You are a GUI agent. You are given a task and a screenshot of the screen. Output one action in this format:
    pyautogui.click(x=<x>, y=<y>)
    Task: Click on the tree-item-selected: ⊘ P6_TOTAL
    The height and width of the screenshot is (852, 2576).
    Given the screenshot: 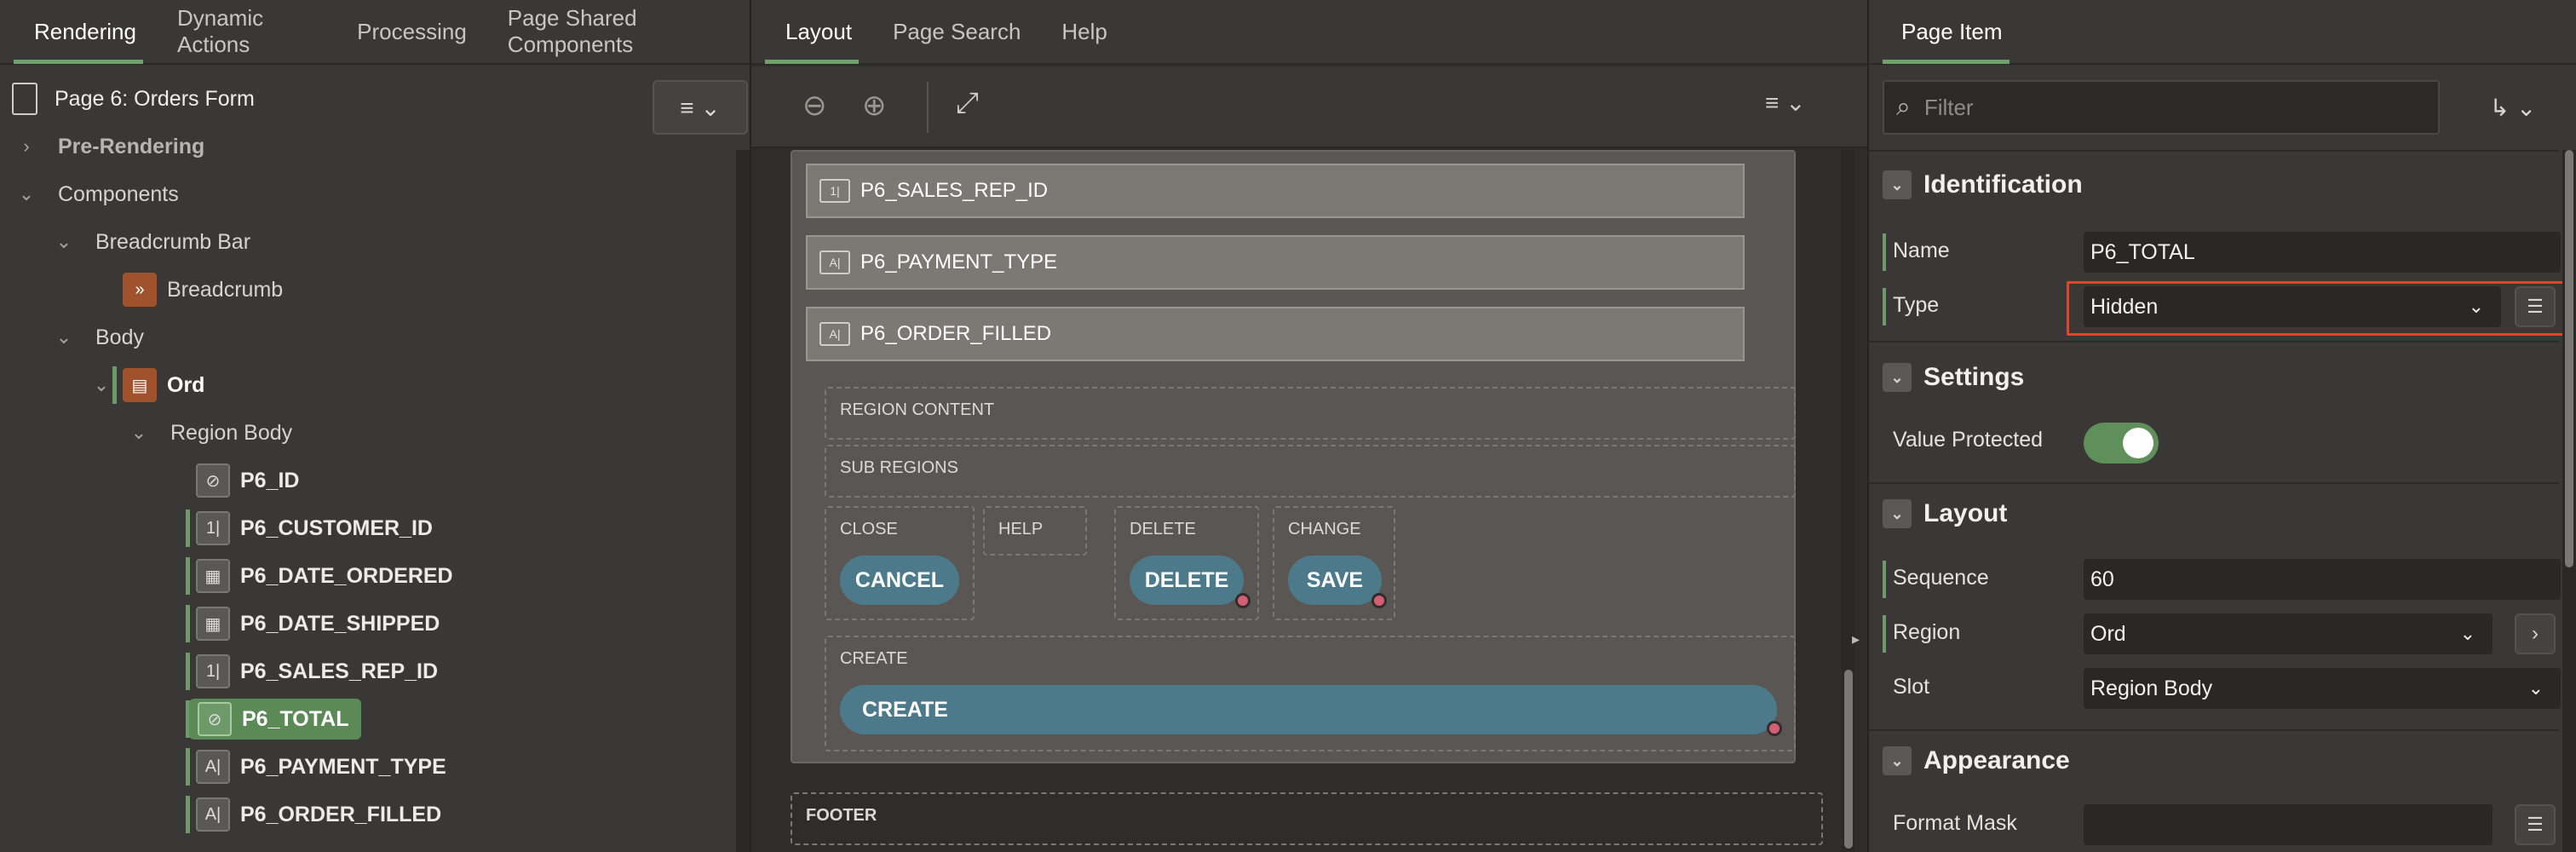 What is the action you would take?
    pyautogui.click(x=275, y=719)
    